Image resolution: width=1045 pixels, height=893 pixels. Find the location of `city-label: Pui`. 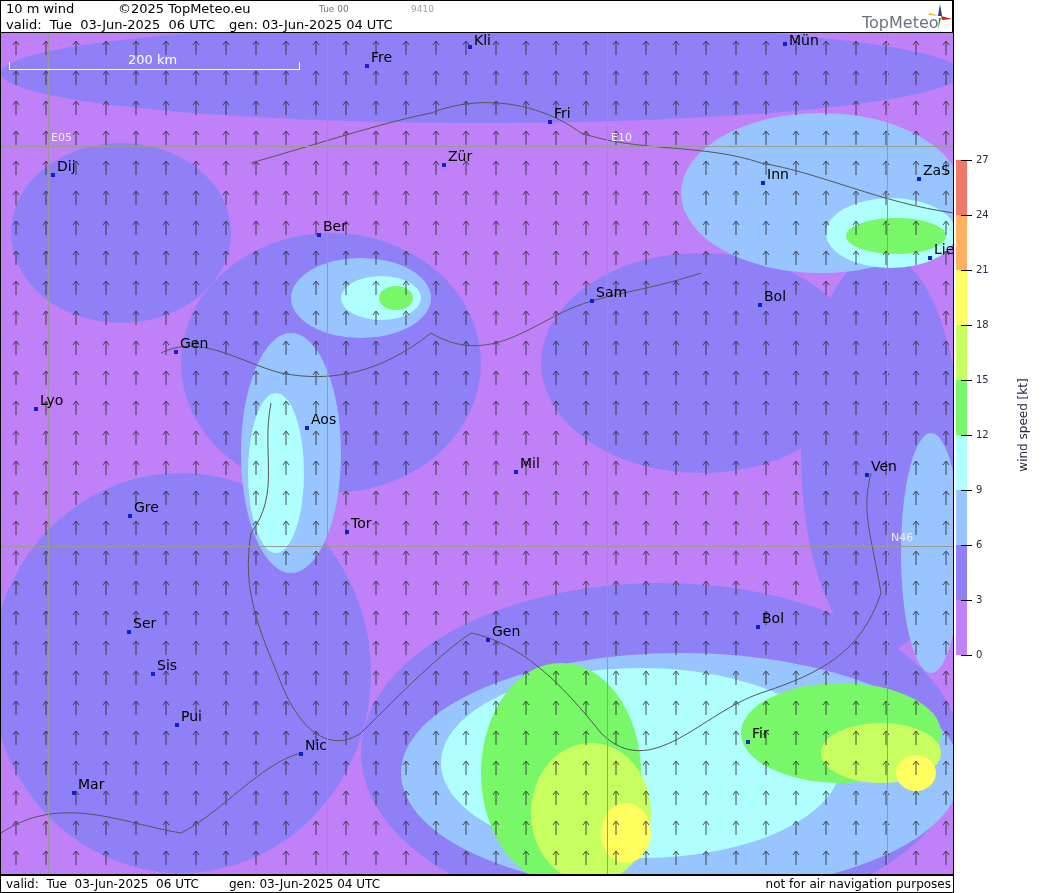

city-label: Pui is located at coordinates (191, 716).